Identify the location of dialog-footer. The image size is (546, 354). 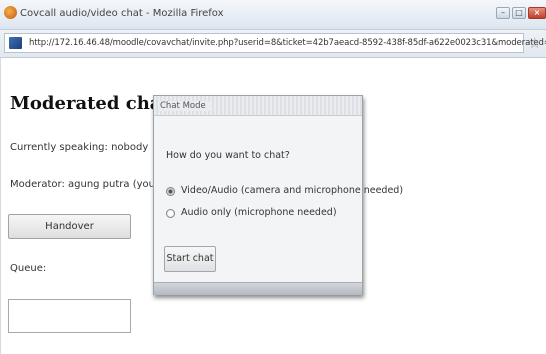
(258, 288).